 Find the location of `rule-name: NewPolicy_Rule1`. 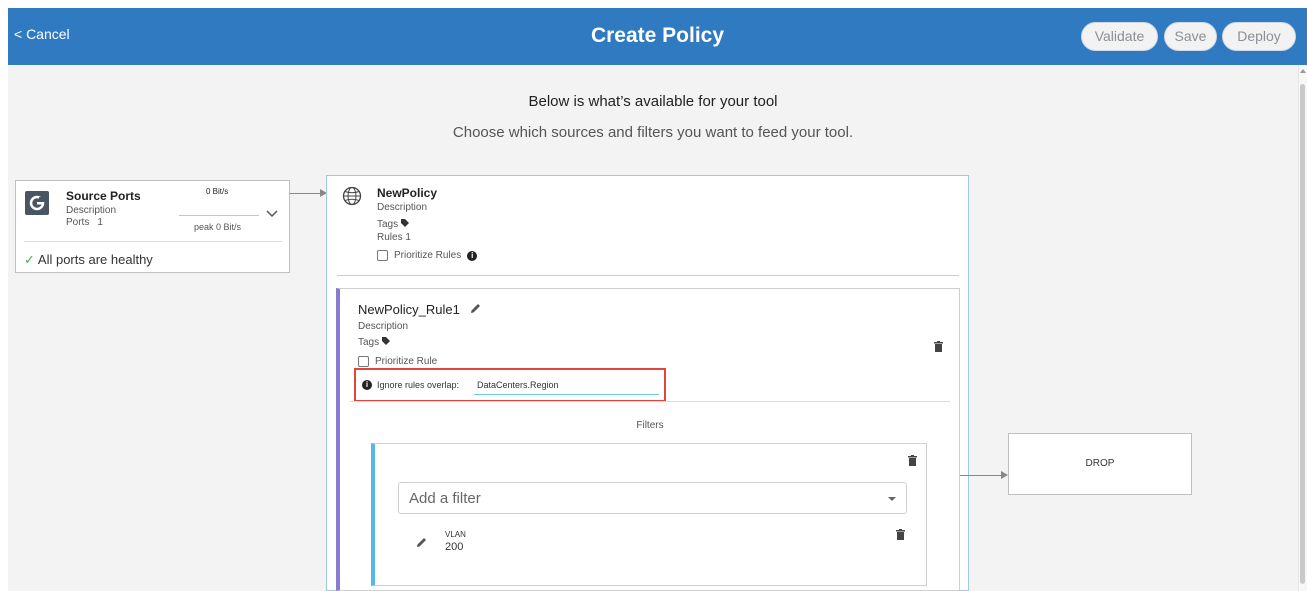

rule-name: NewPolicy_Rule1 is located at coordinates (409, 309).